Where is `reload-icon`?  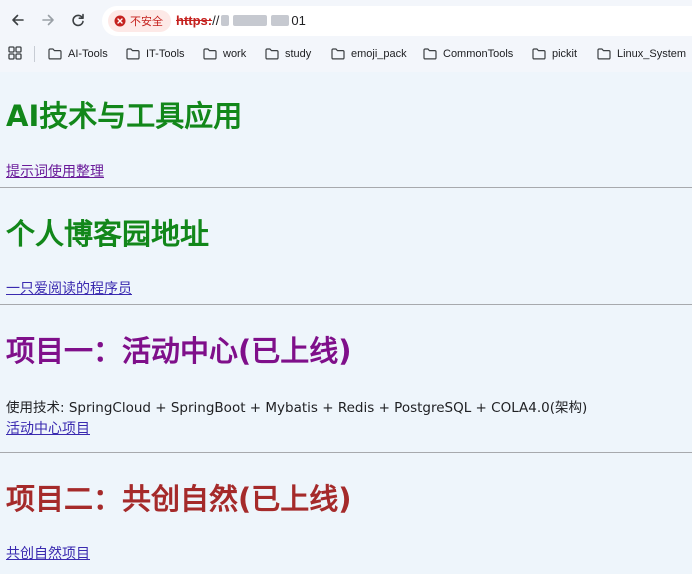 reload-icon is located at coordinates (78, 20).